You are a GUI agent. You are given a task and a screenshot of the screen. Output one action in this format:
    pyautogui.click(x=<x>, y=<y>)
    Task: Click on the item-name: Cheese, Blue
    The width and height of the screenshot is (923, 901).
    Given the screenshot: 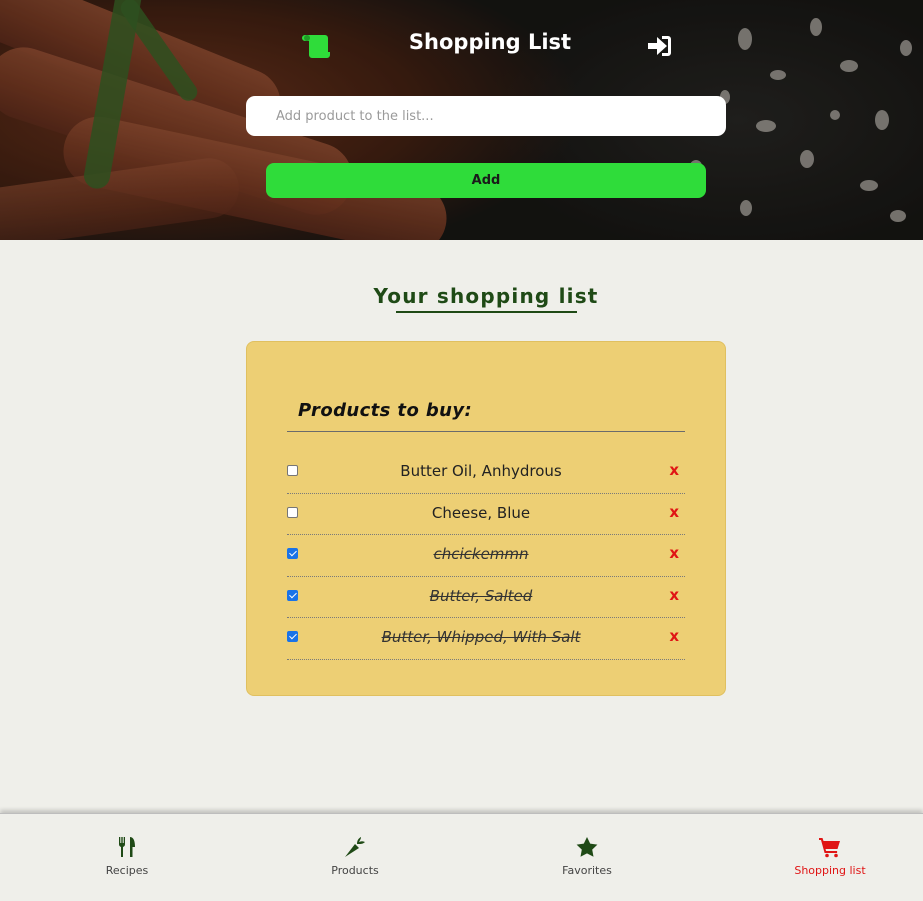 What is the action you would take?
    pyautogui.click(x=481, y=512)
    